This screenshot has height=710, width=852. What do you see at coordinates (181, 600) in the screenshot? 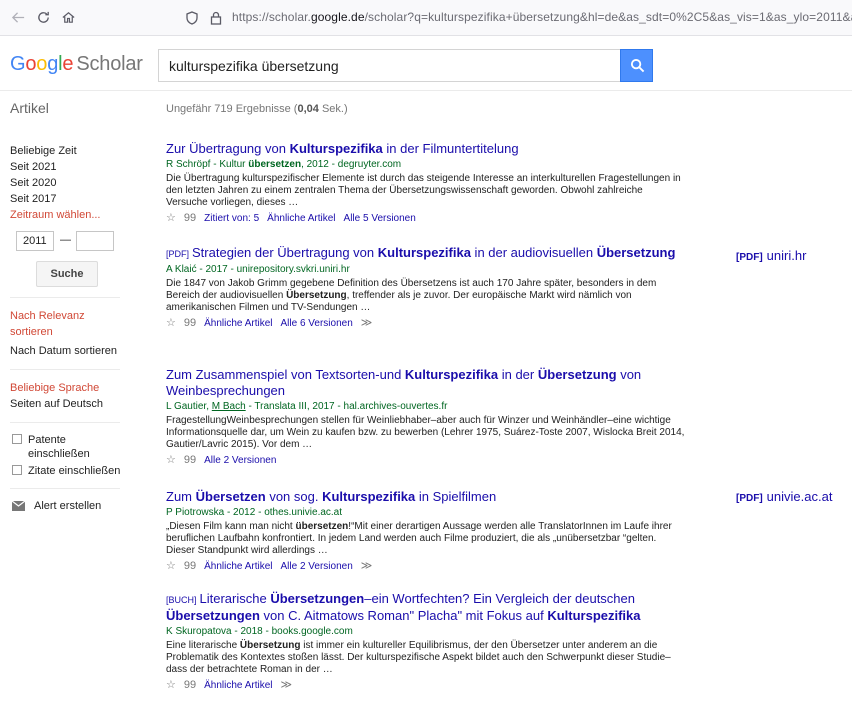
I see `result-type-tag: [BUCH]` at bounding box center [181, 600].